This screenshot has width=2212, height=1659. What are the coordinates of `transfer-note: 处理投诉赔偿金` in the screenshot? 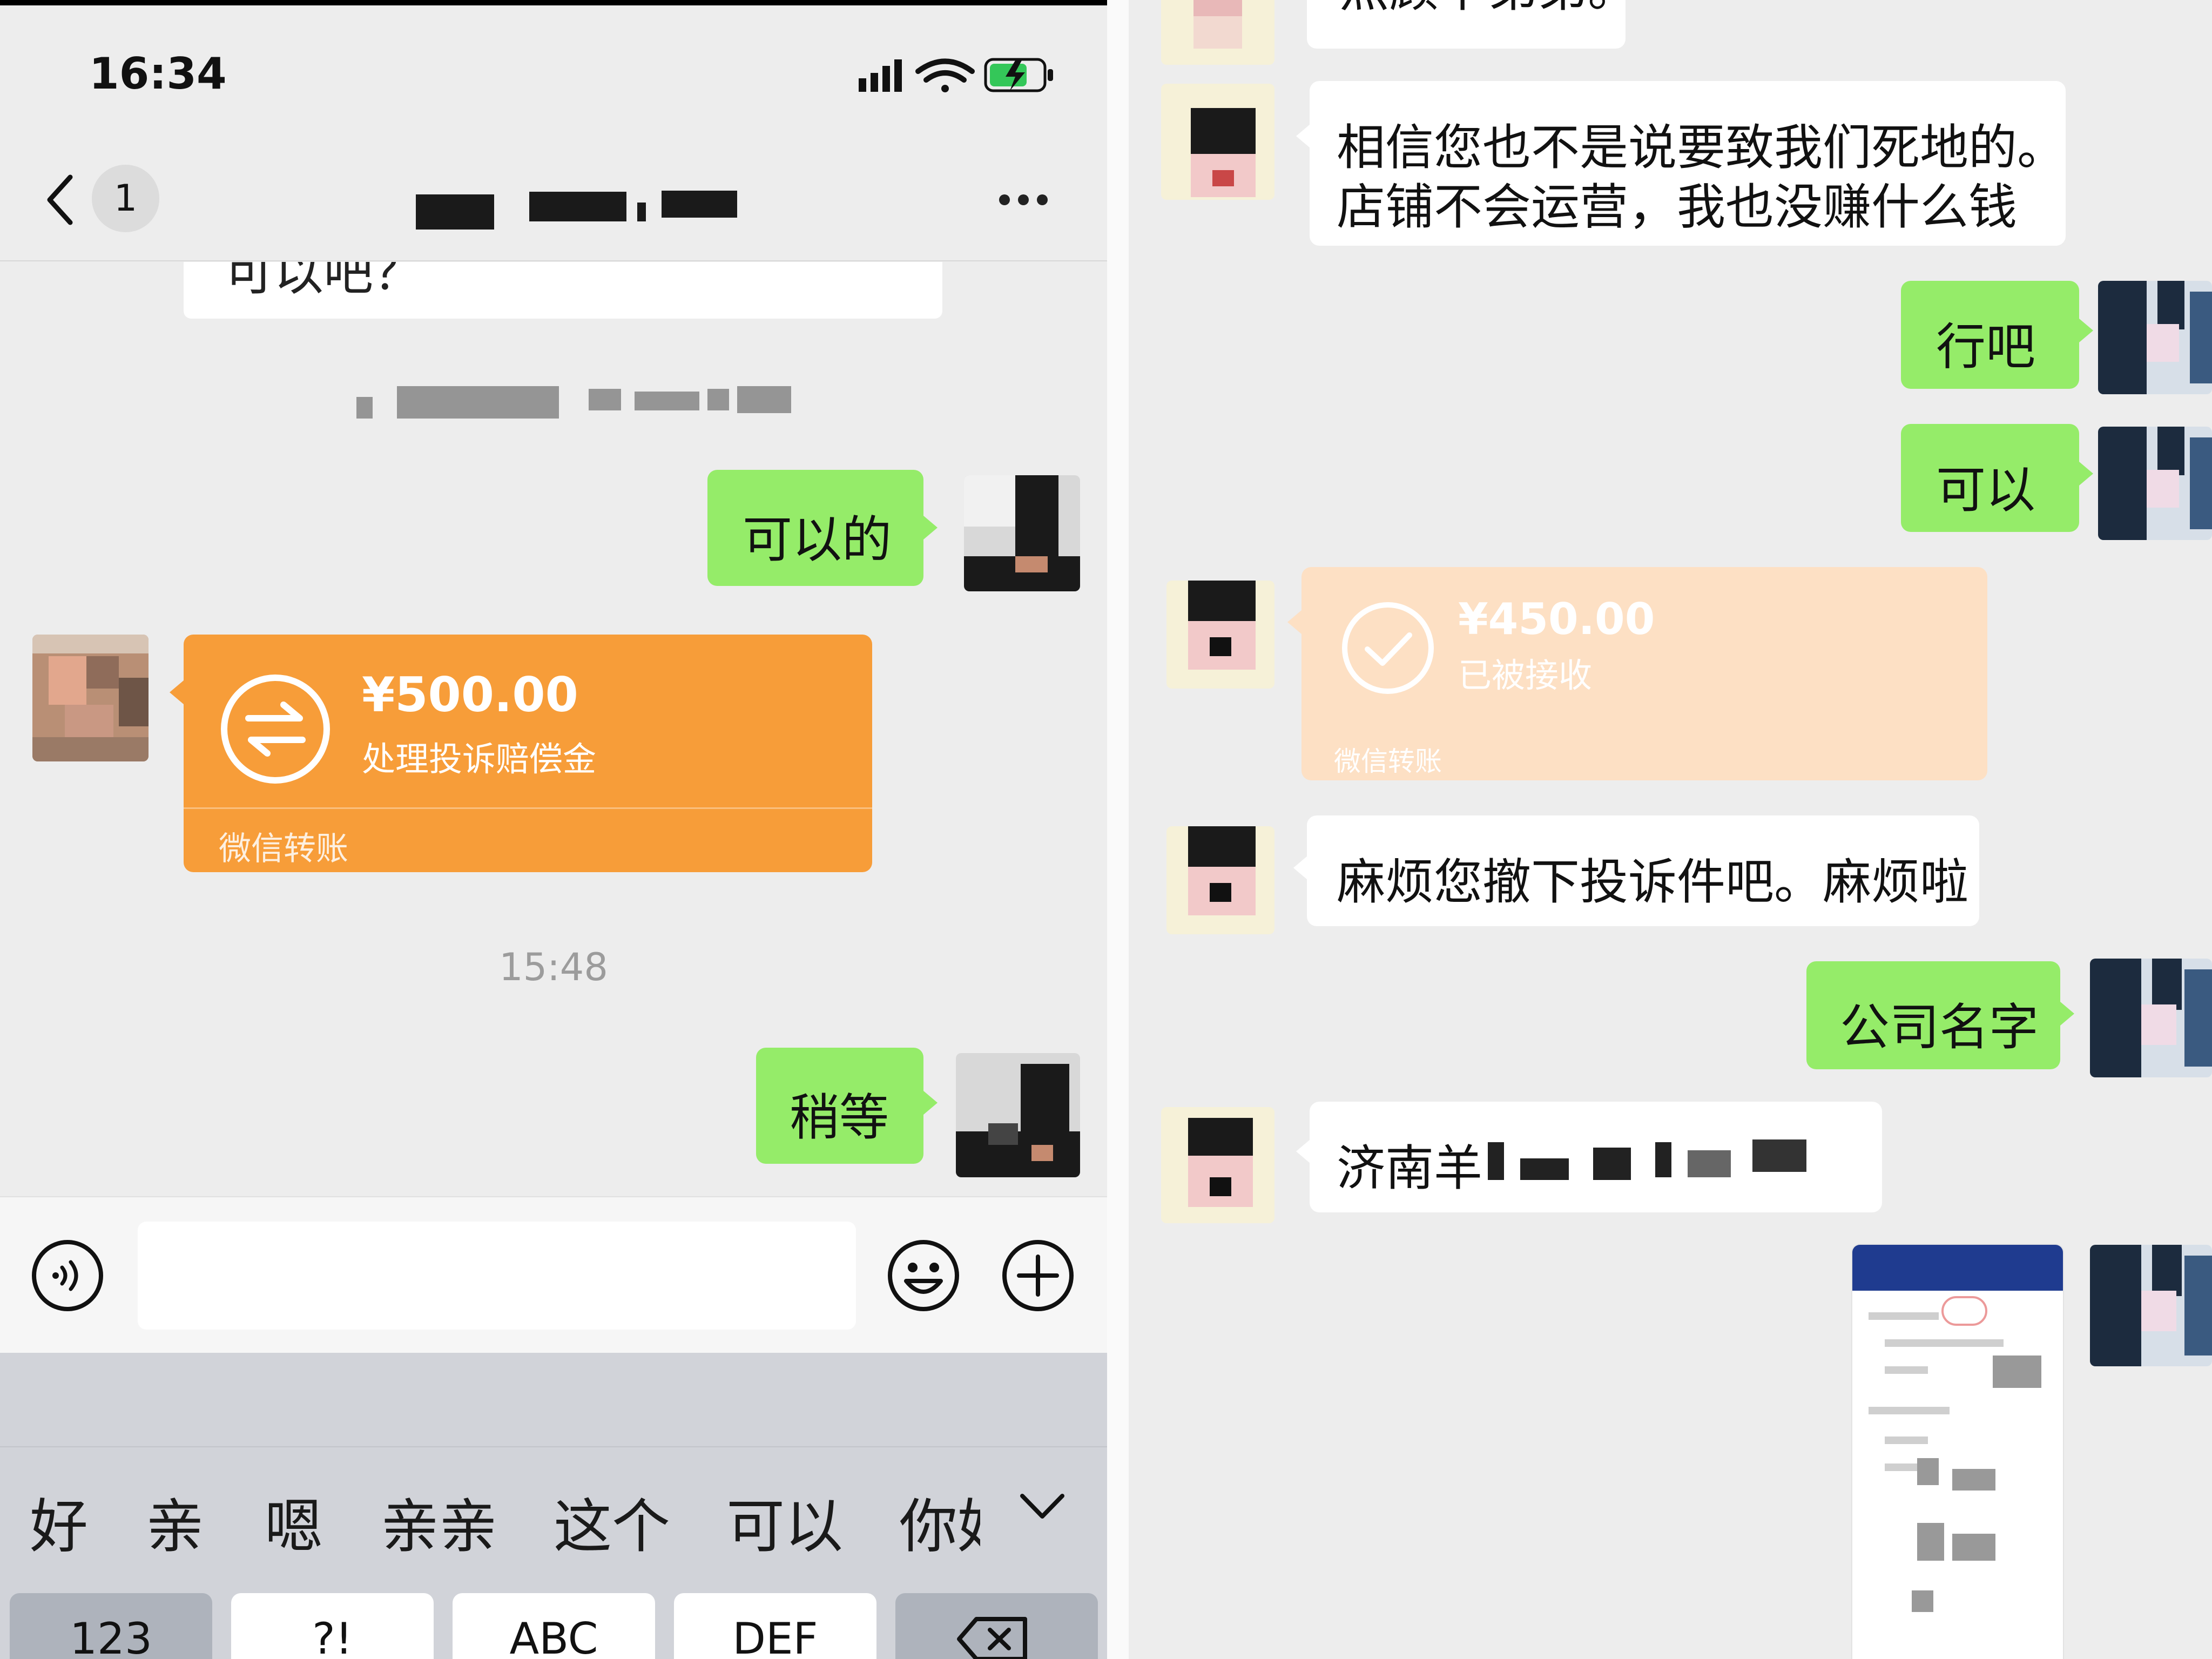 It's located at (479, 759).